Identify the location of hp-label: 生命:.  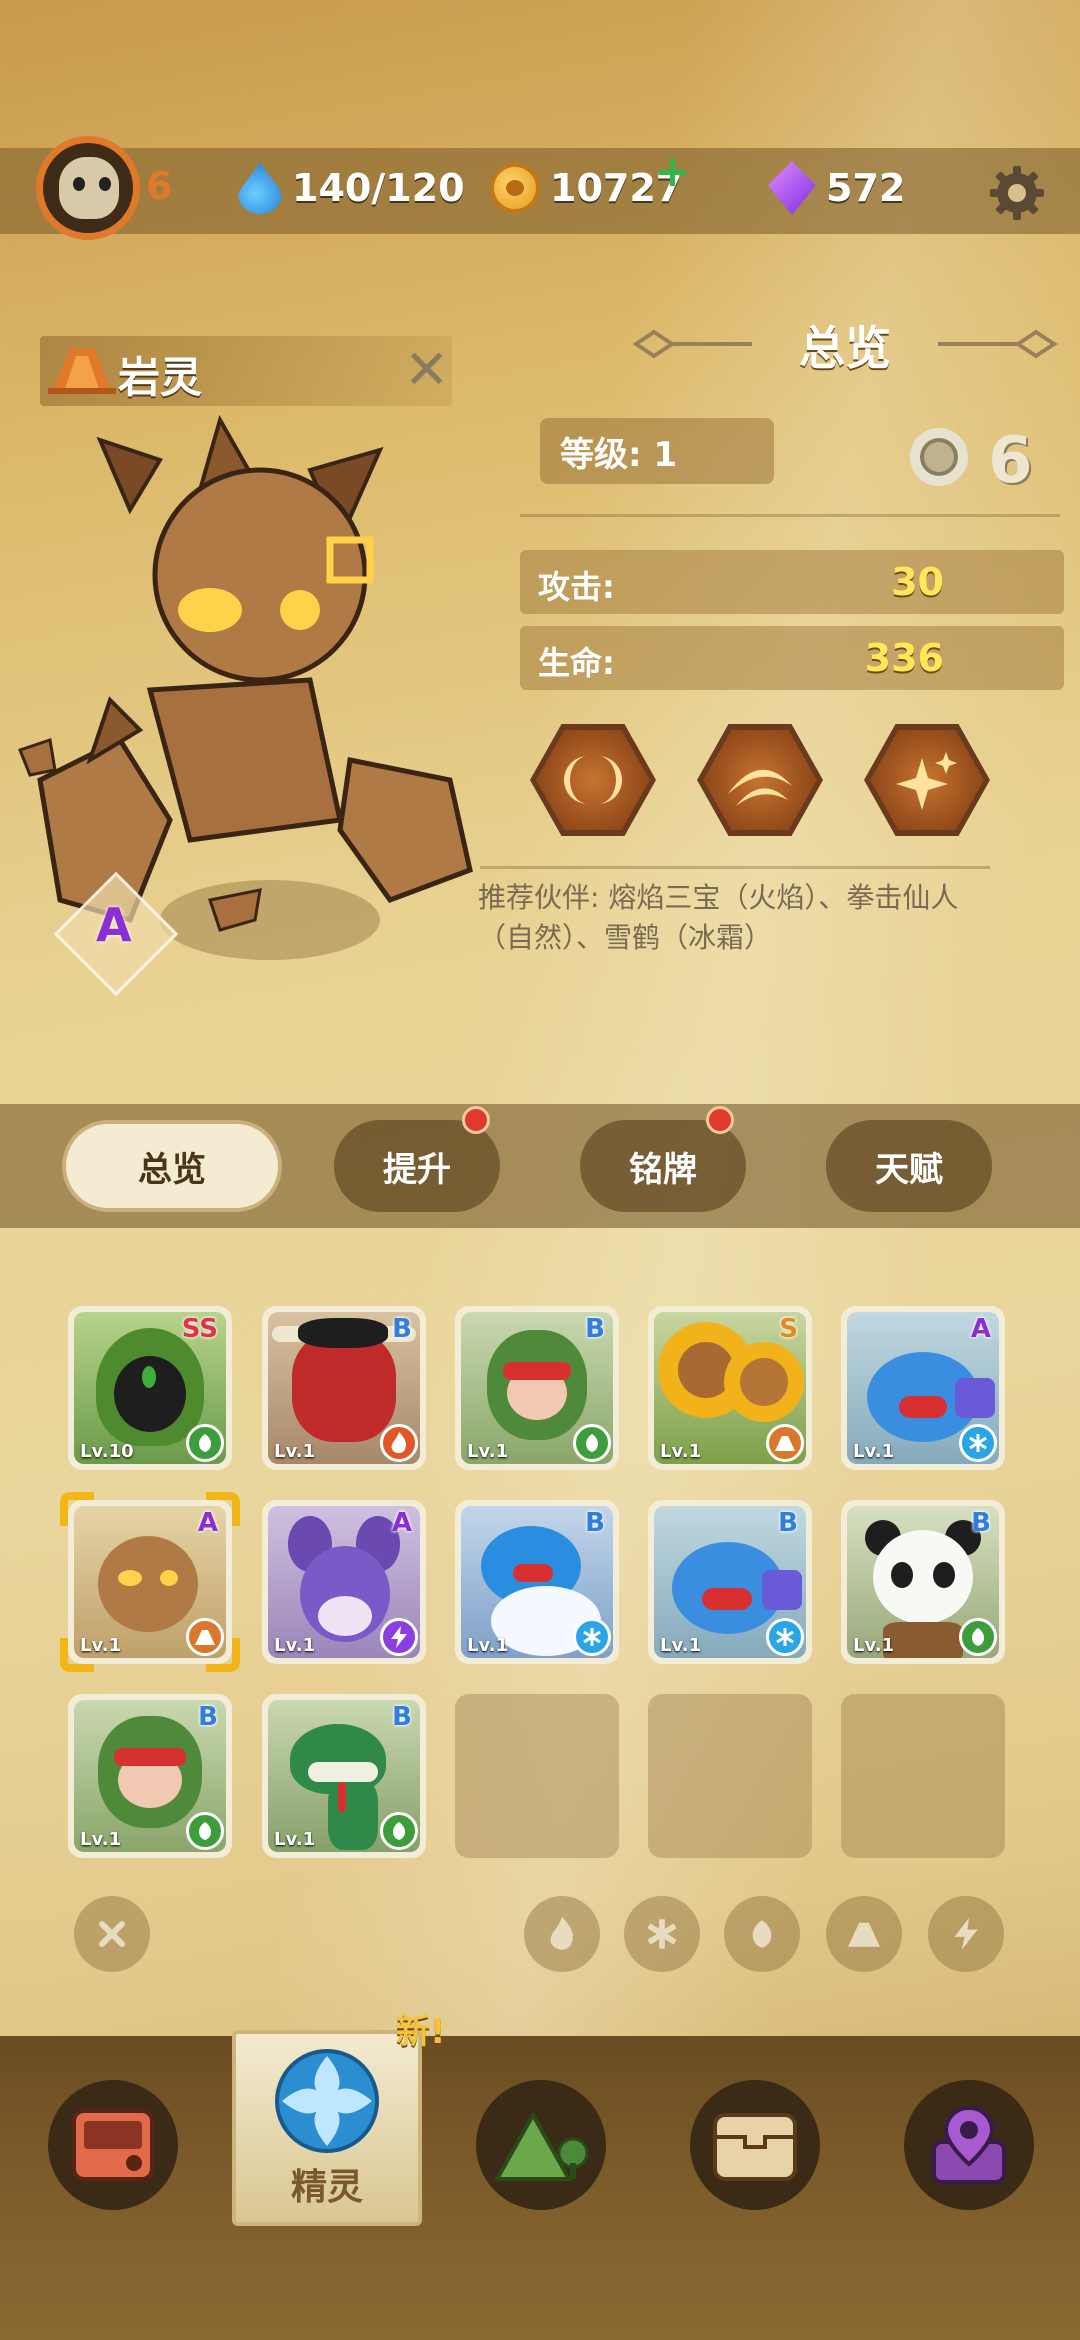
(576, 663).